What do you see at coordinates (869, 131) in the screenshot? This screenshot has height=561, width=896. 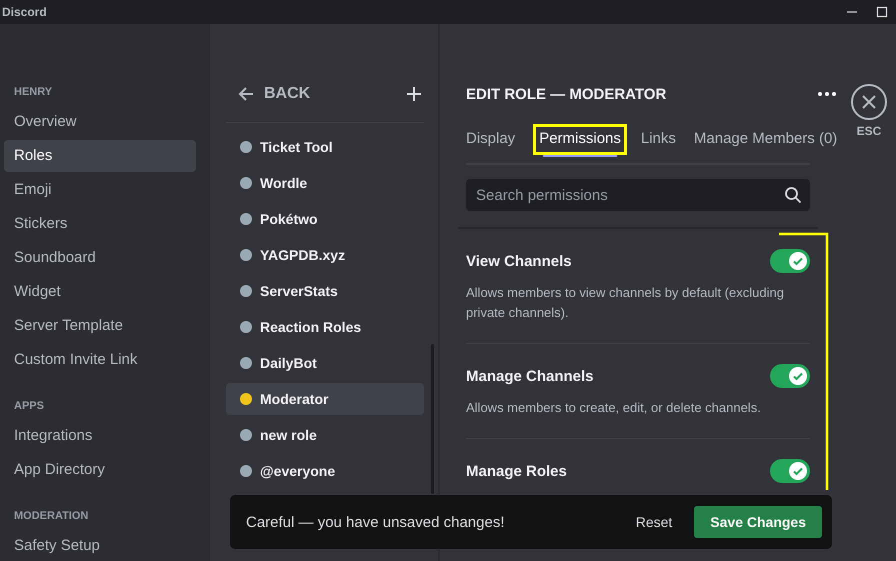 I see `esc-label: ESC` at bounding box center [869, 131].